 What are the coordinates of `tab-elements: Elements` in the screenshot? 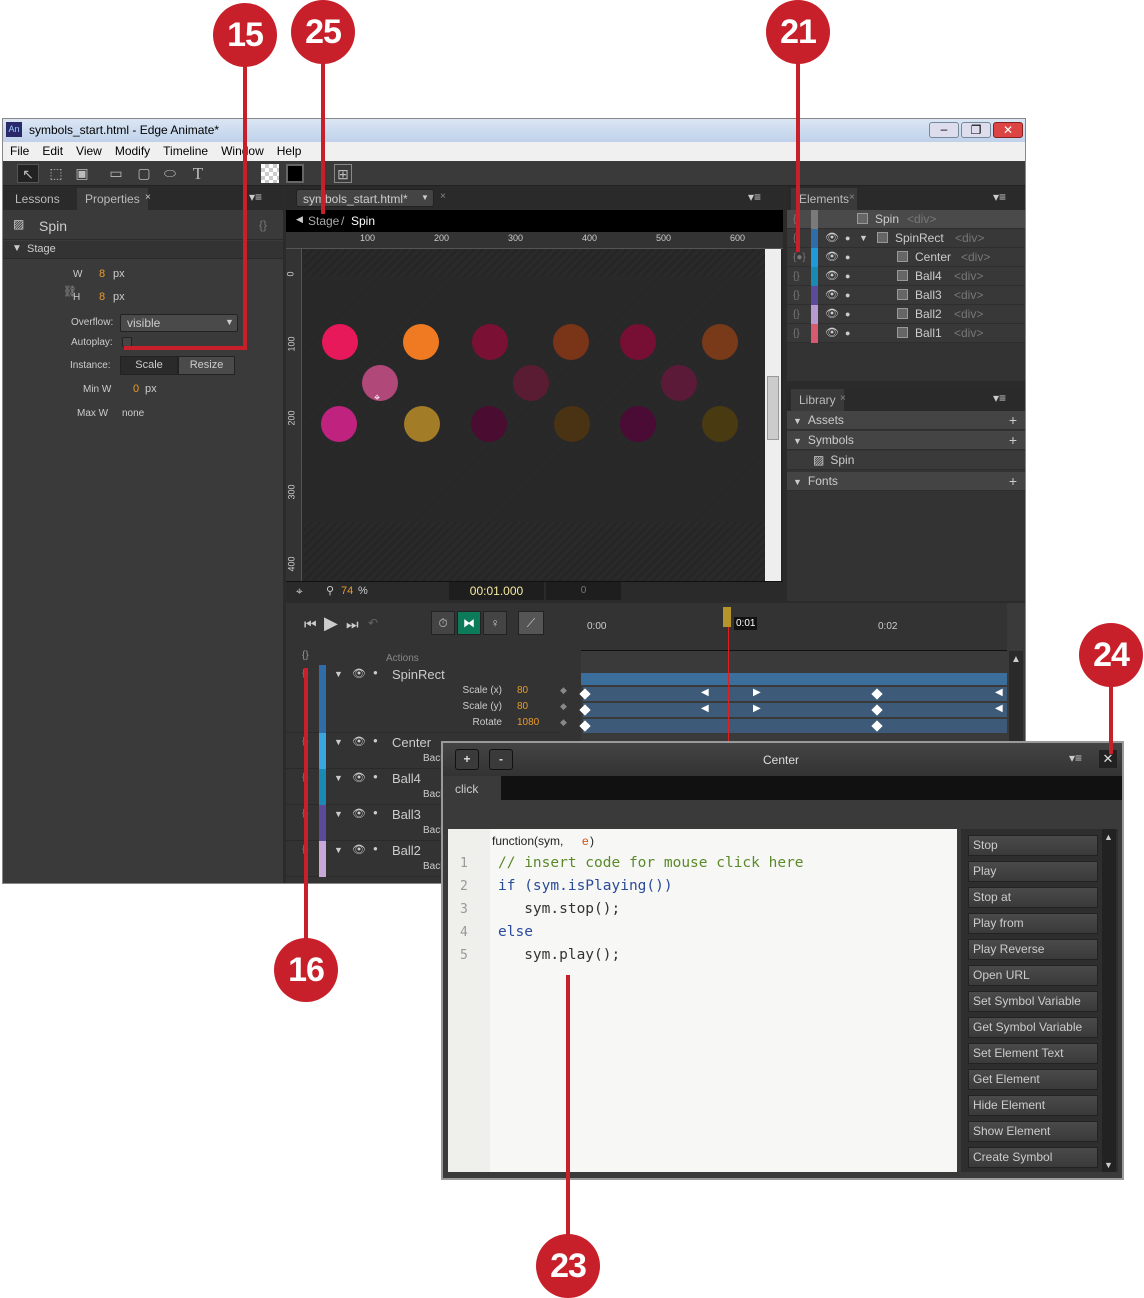 It's located at (824, 199).